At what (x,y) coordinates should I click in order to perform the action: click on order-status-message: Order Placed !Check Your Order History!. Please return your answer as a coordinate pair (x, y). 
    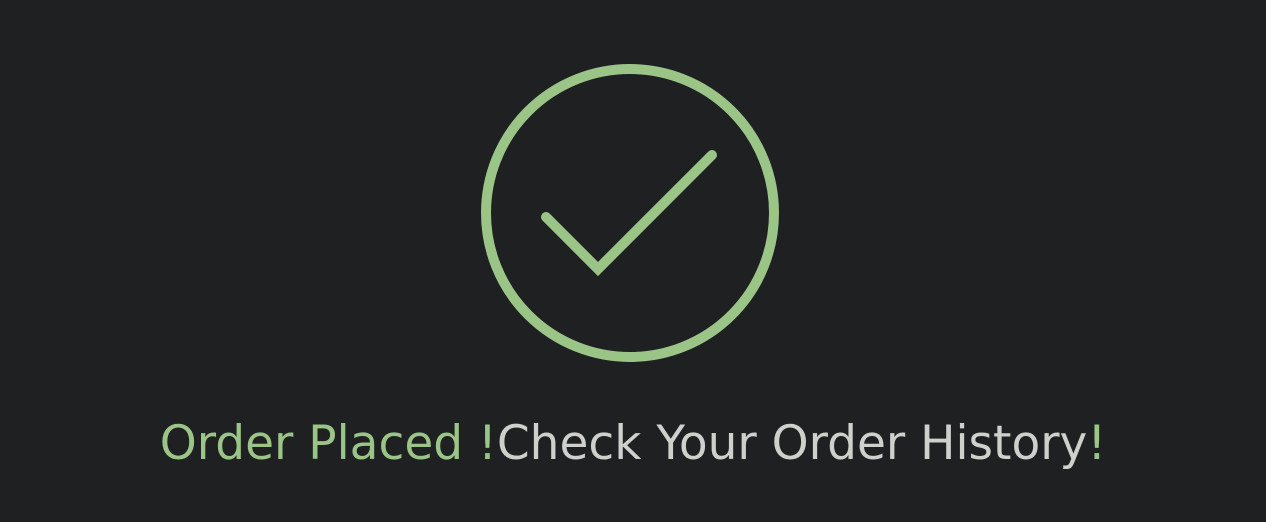
    Looking at the image, I should click on (633, 444).